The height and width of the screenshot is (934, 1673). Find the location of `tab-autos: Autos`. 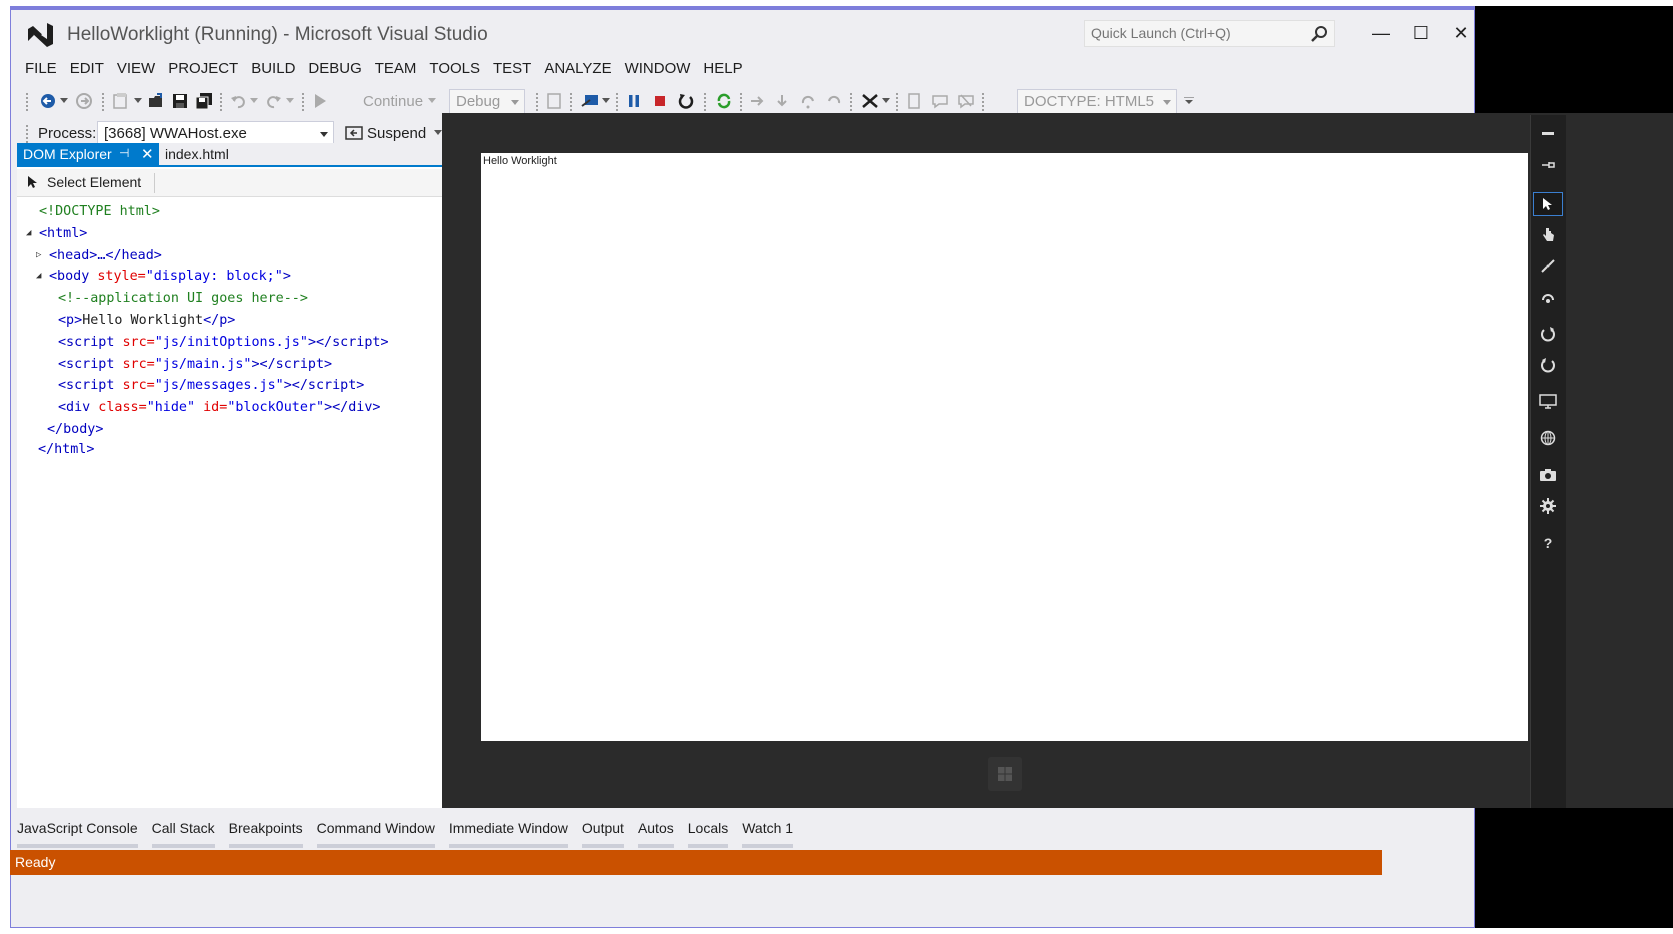

tab-autos: Autos is located at coordinates (656, 832).